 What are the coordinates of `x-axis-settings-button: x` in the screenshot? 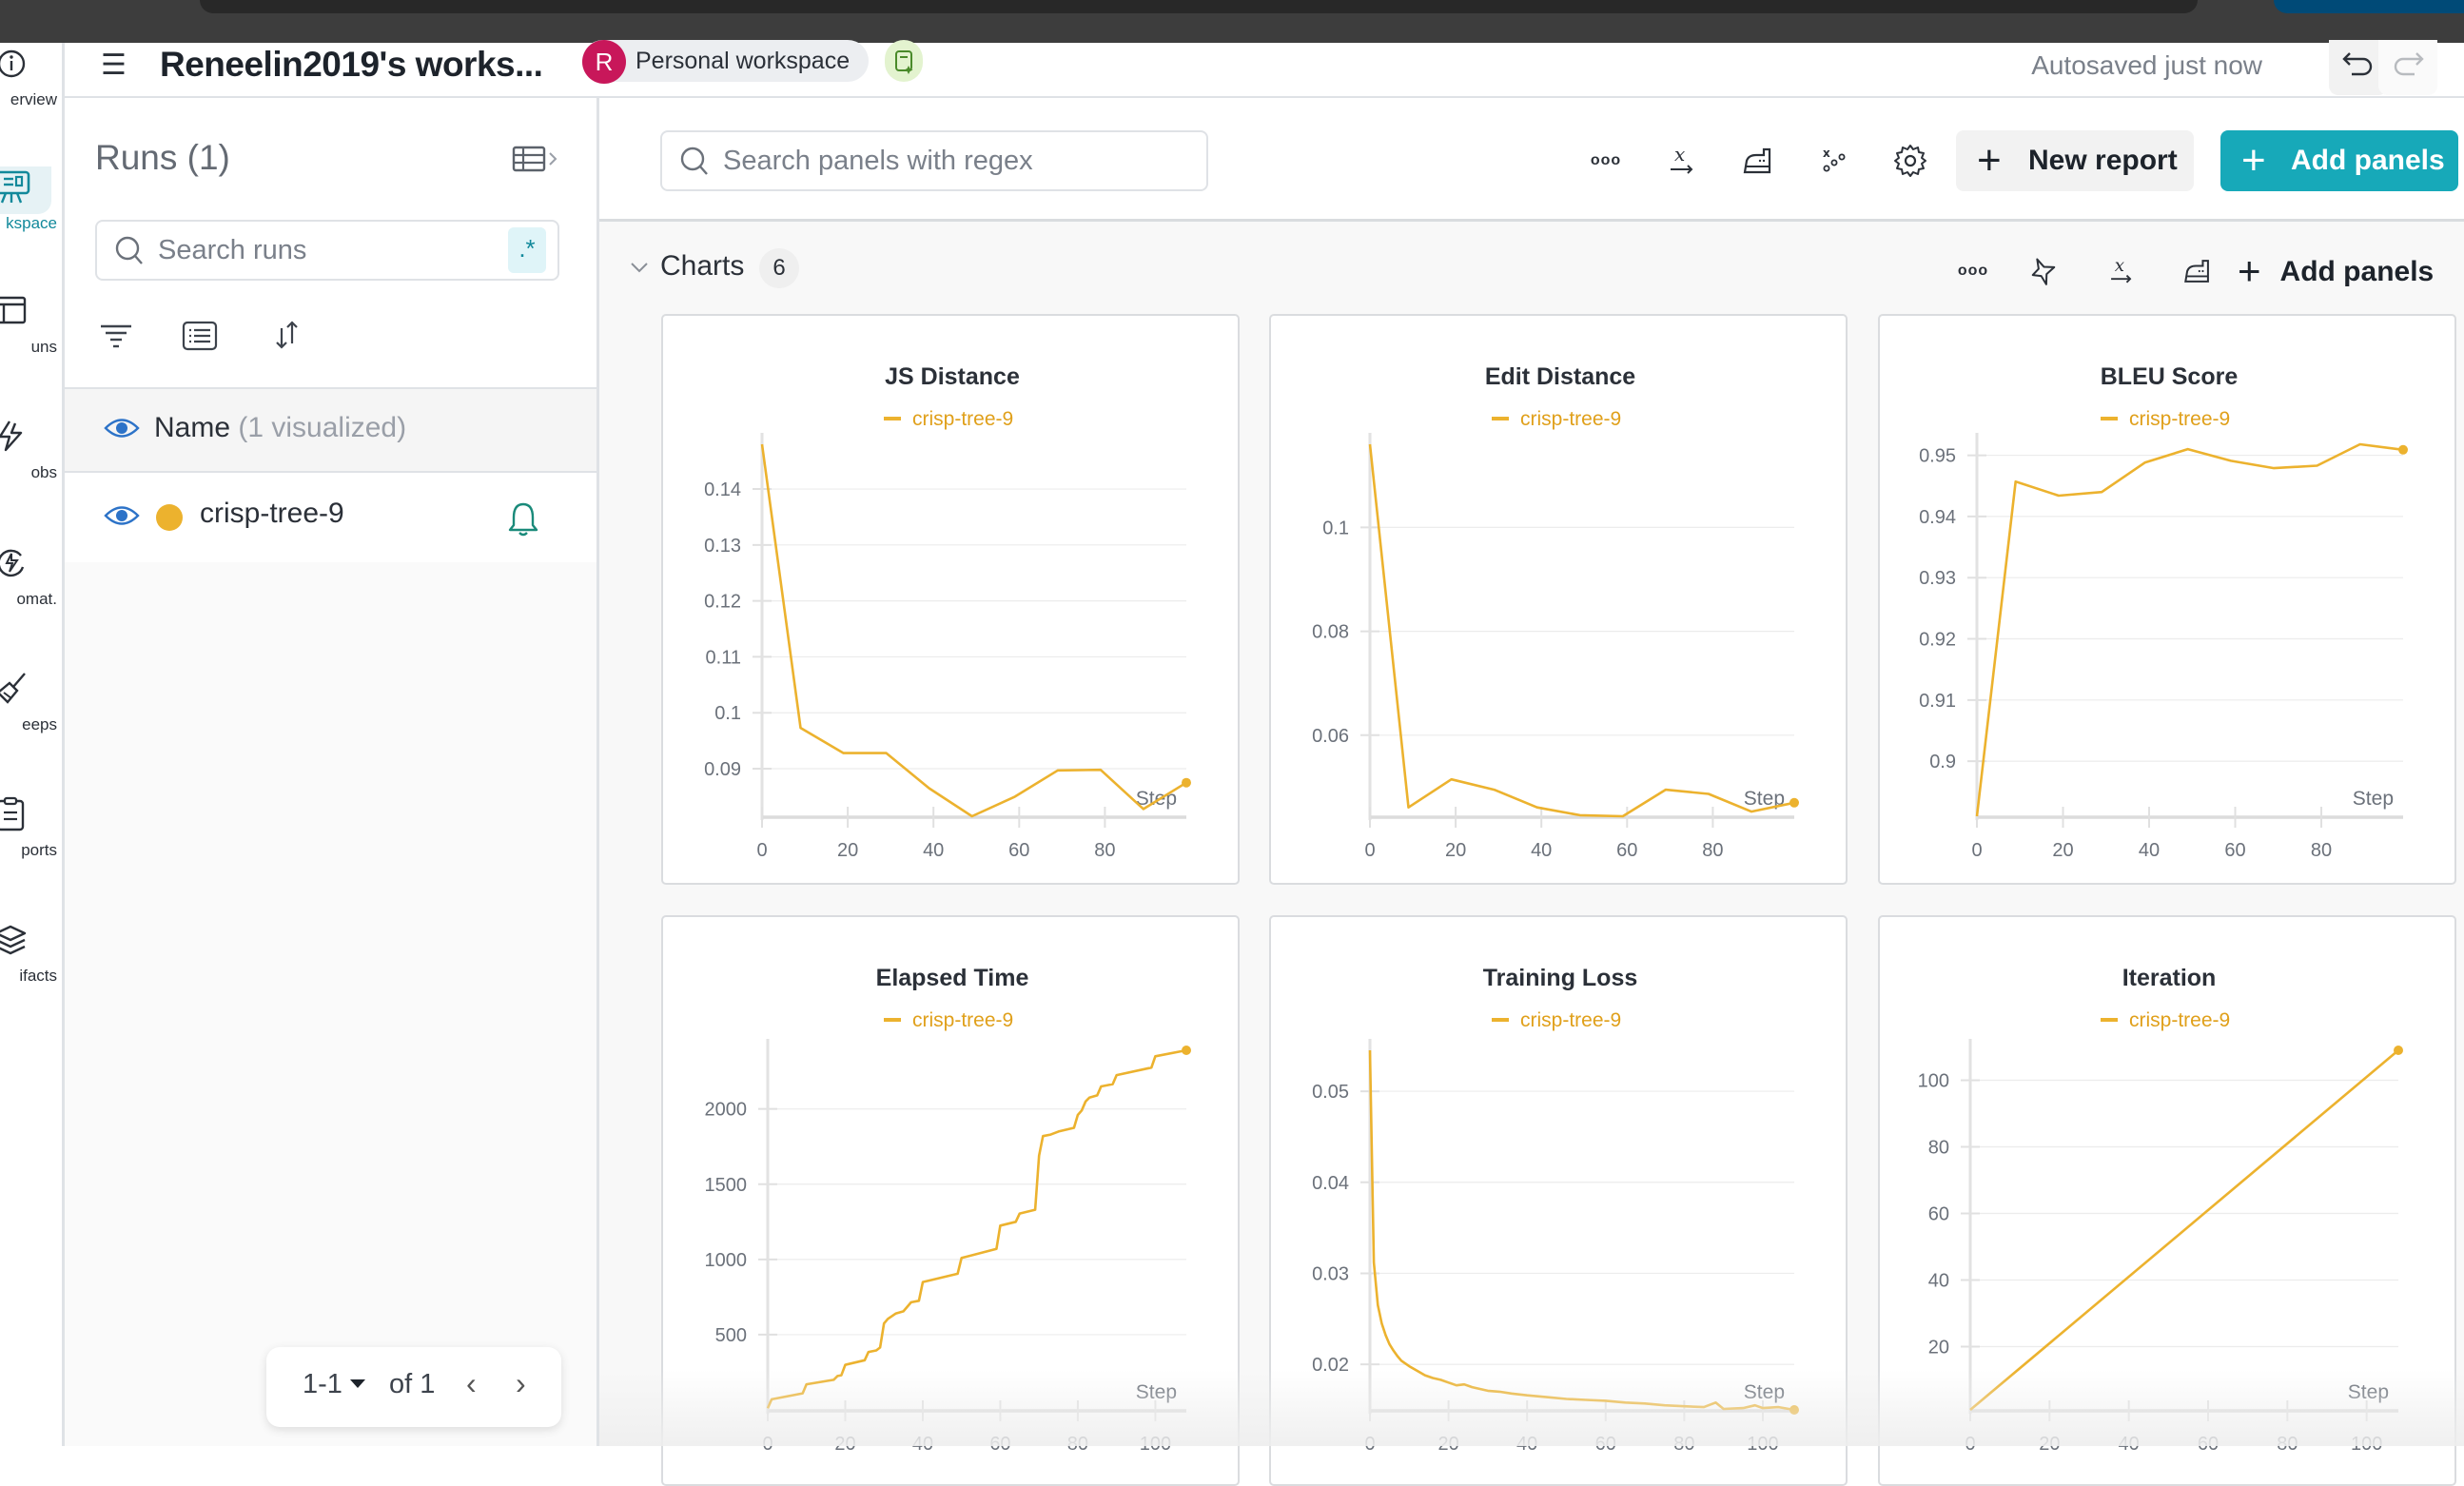 It's located at (1682, 161).